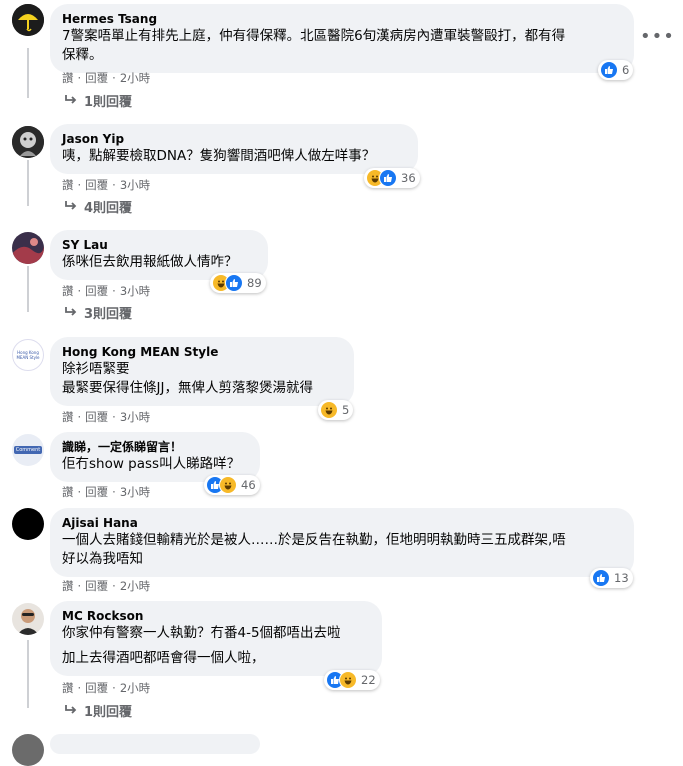  Describe the element at coordinates (408, 178) in the screenshot. I see `reaction-count: 36` at that location.